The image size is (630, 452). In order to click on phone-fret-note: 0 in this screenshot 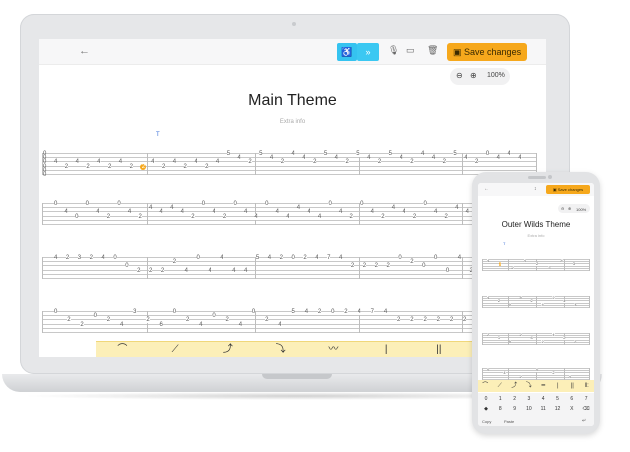, I will do `click(488, 370)`.